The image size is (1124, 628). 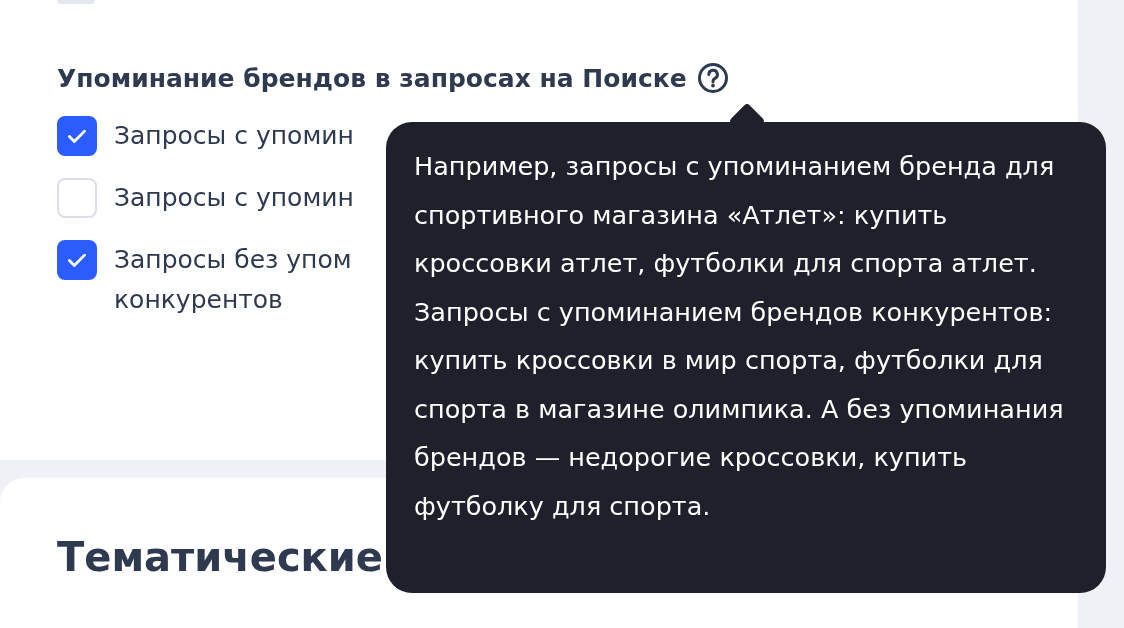 I want to click on help-icon, so click(x=712, y=78).